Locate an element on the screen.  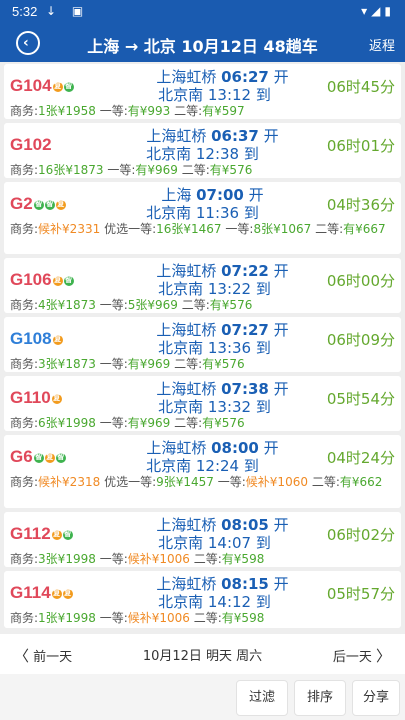
trip-duration: 05时57分 is located at coordinates (360, 594).